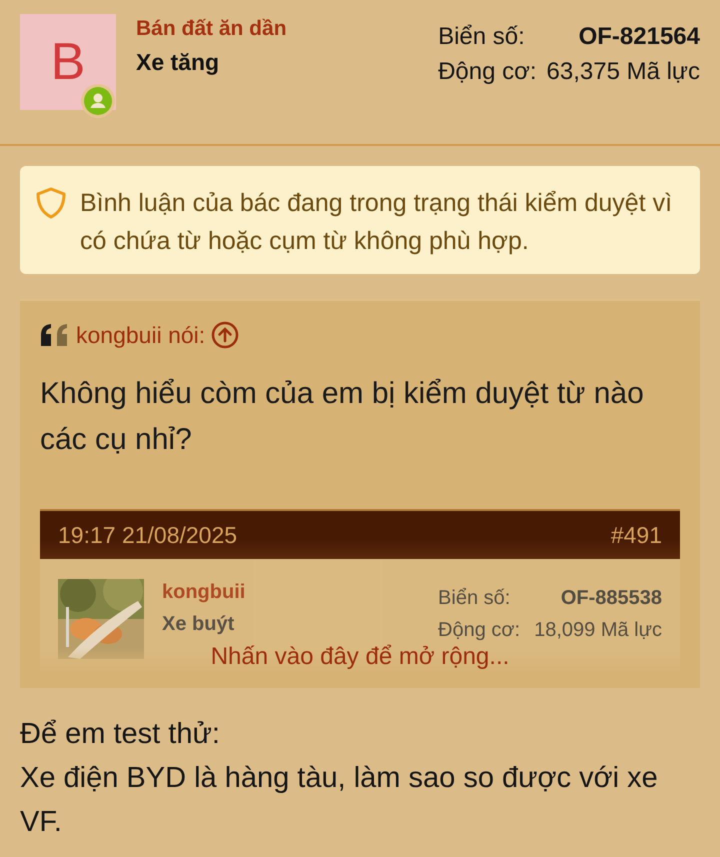  Describe the element at coordinates (68, 62) in the screenshot. I see `avatar: B` at that location.